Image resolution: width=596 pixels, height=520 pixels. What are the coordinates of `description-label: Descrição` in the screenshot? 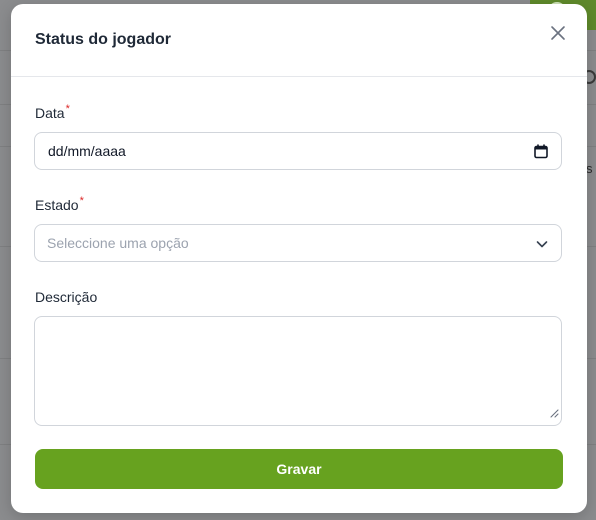 It's located at (66, 297).